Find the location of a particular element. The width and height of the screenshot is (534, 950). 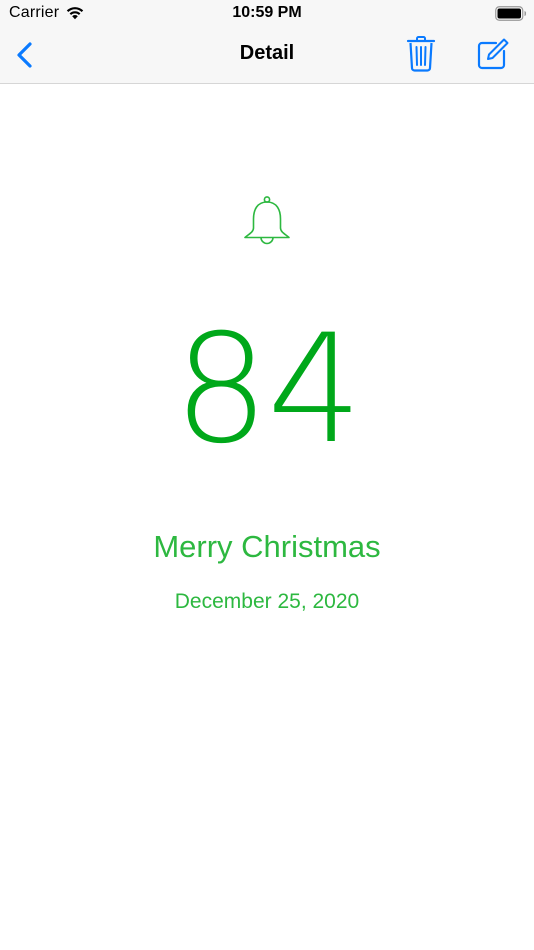

bell-icon is located at coordinates (267, 220).